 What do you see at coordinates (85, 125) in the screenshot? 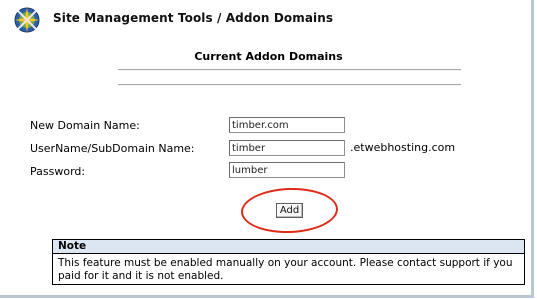
I see `domain-name-label: New Domain Name:` at bounding box center [85, 125].